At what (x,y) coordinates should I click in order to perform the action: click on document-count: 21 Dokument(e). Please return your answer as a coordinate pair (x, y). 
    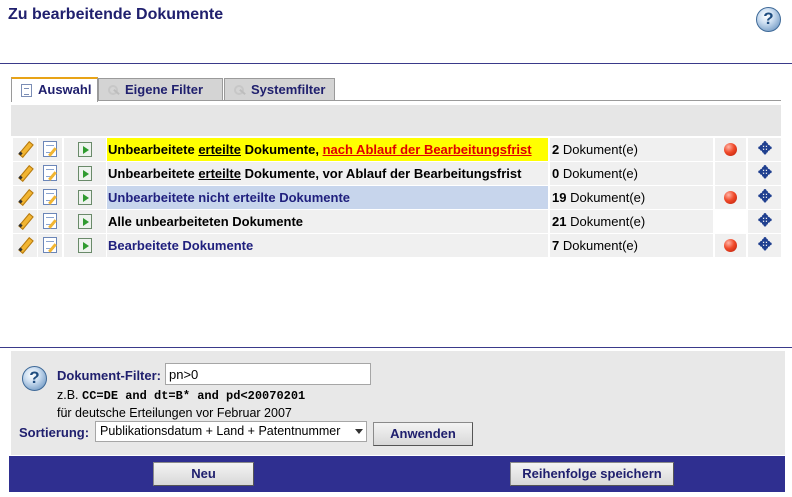
    Looking at the image, I should click on (631, 221).